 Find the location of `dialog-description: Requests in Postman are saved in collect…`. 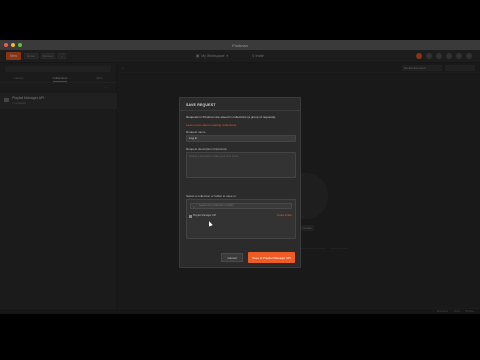

dialog-description: Requests in Postman are saved in collect… is located at coordinates (231, 117).